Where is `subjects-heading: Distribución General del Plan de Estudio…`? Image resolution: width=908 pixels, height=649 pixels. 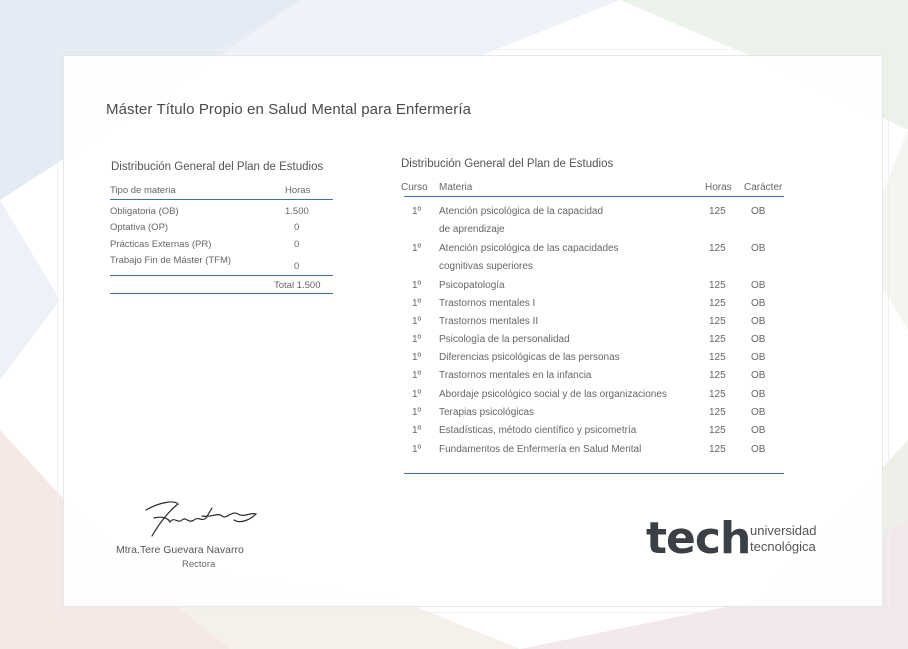
subjects-heading: Distribución General del Plan de Estudio… is located at coordinates (507, 164).